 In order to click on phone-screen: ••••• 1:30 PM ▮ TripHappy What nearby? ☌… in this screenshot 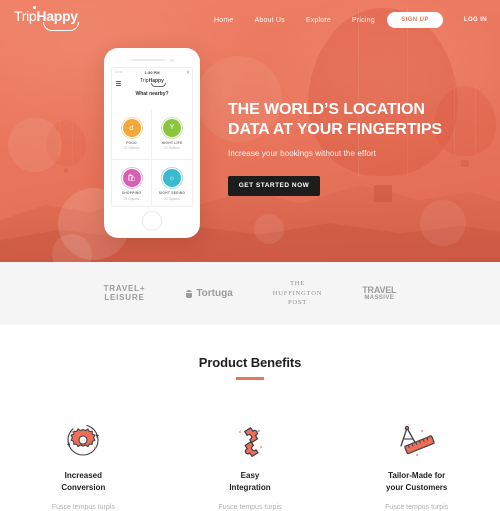, I will do `click(152, 137)`.